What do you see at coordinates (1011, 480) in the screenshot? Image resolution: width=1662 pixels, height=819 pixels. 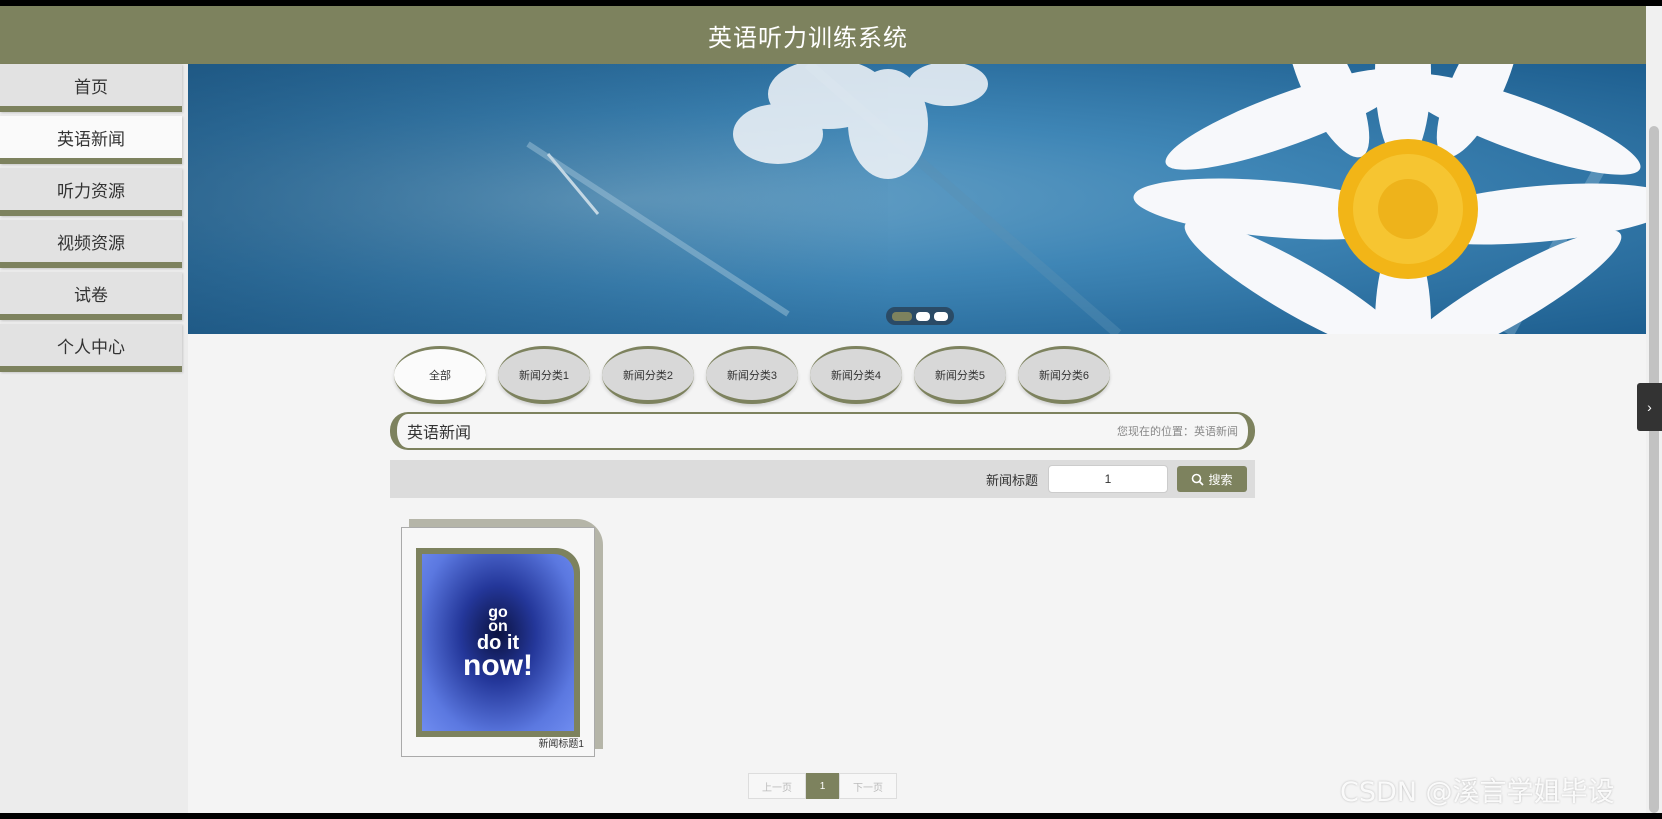 I see `search-label: 新闻标题` at bounding box center [1011, 480].